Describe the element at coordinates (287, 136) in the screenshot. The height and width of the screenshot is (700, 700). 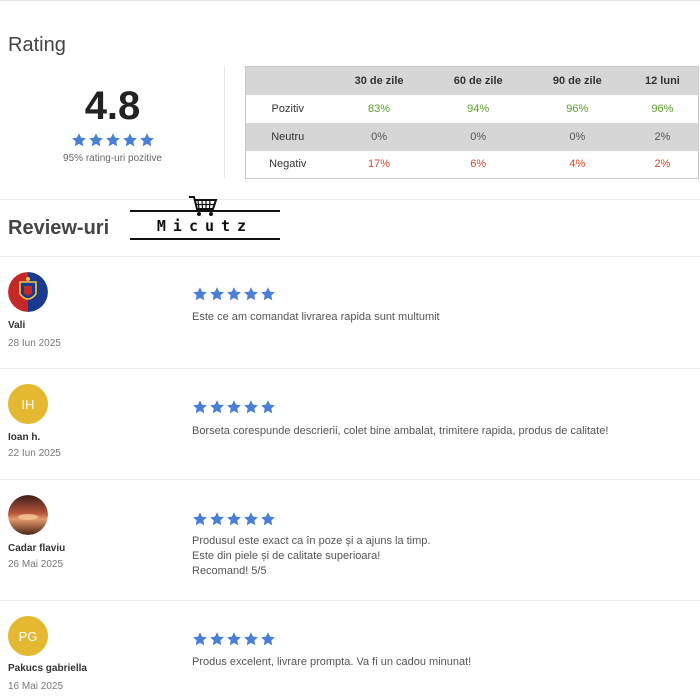
I see `row-label: Neutru` at that location.